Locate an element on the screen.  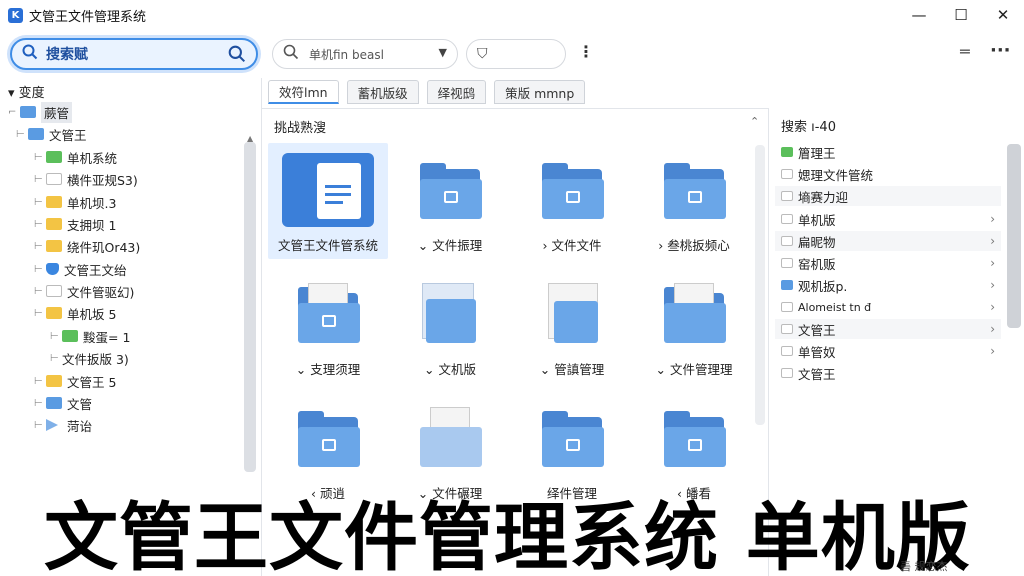
tree-item: ⊢ 单机坝.3 is located at coordinates (75, 202).